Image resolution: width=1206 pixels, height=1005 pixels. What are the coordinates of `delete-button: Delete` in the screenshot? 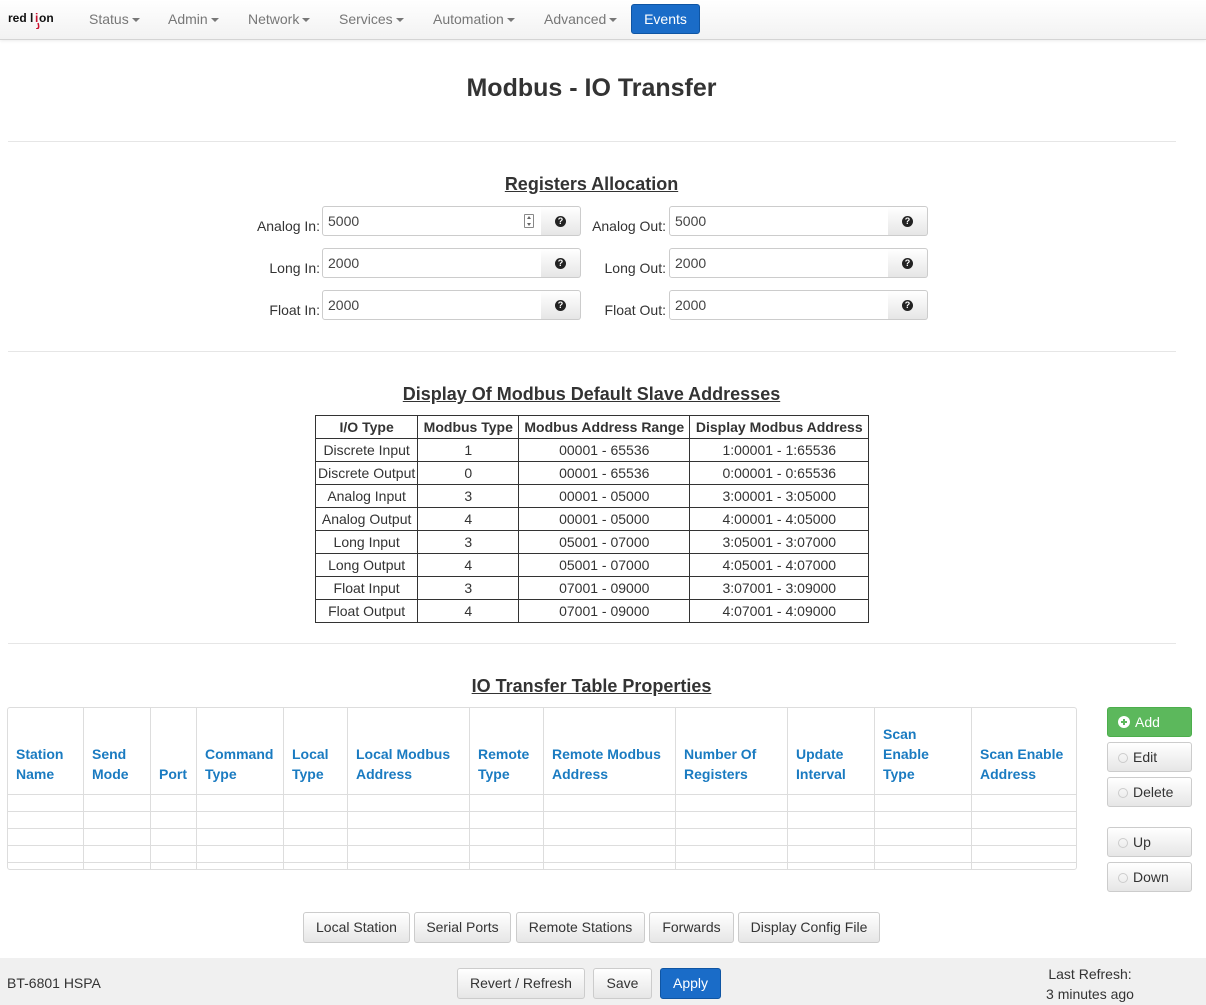 It's located at (1149, 792).